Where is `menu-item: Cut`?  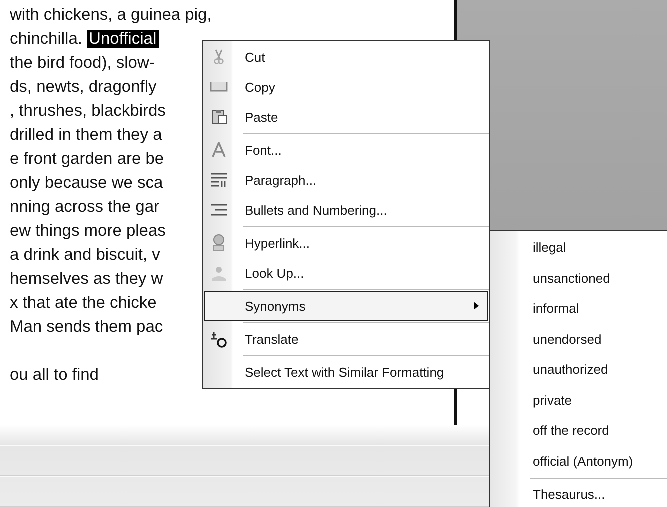
menu-item: Cut is located at coordinates (346, 57).